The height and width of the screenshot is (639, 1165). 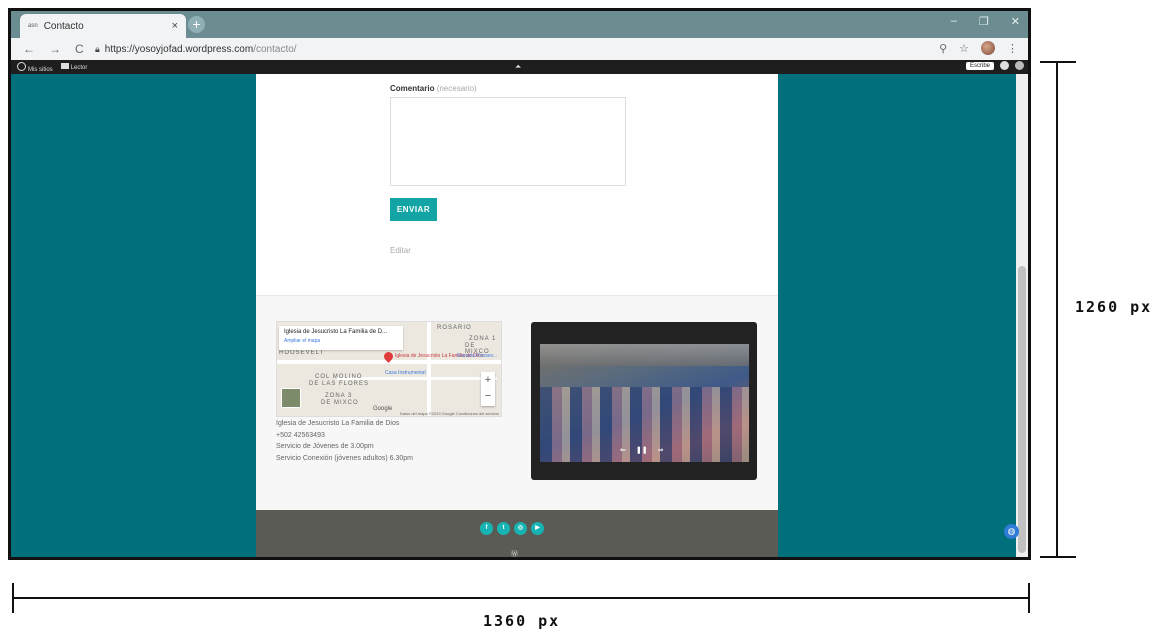 I want to click on video-controls: ⇐ ❚❚ ⇒, so click(x=641, y=450).